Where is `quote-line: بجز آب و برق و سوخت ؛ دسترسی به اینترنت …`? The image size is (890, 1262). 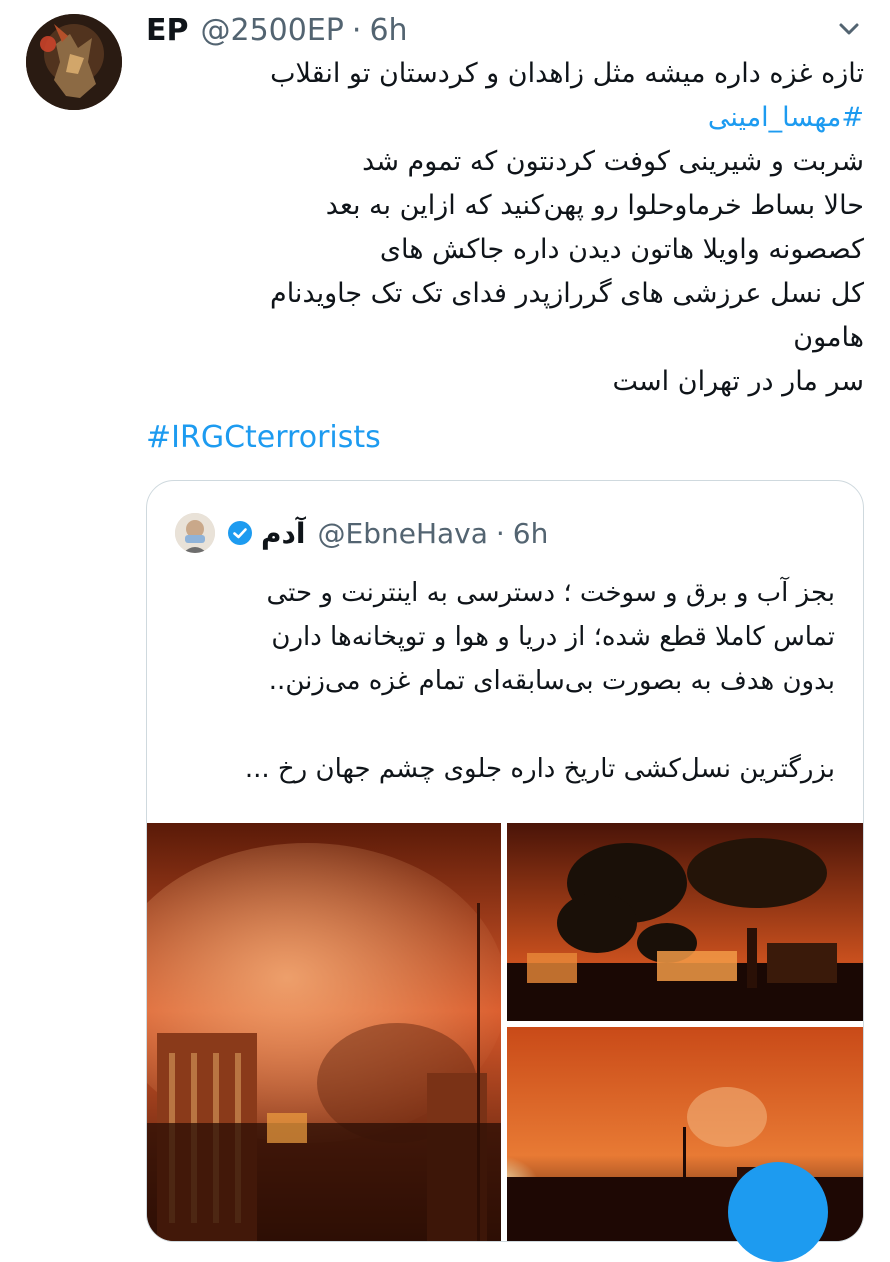 quote-line: بجز آب و برق و سوخت ؛ دسترسی به اینترنت … is located at coordinates (550, 593).